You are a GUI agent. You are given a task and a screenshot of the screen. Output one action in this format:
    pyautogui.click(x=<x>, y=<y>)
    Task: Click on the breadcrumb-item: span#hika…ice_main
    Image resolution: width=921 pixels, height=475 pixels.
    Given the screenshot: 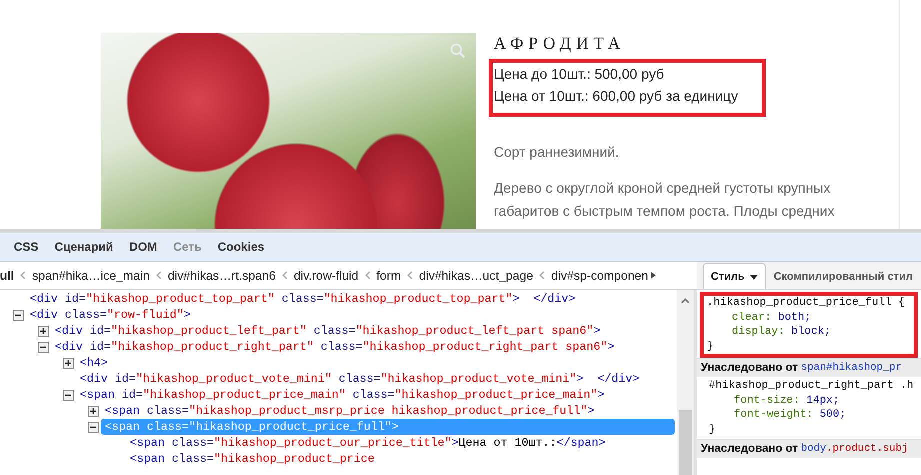 What is the action you would take?
    pyautogui.click(x=91, y=275)
    